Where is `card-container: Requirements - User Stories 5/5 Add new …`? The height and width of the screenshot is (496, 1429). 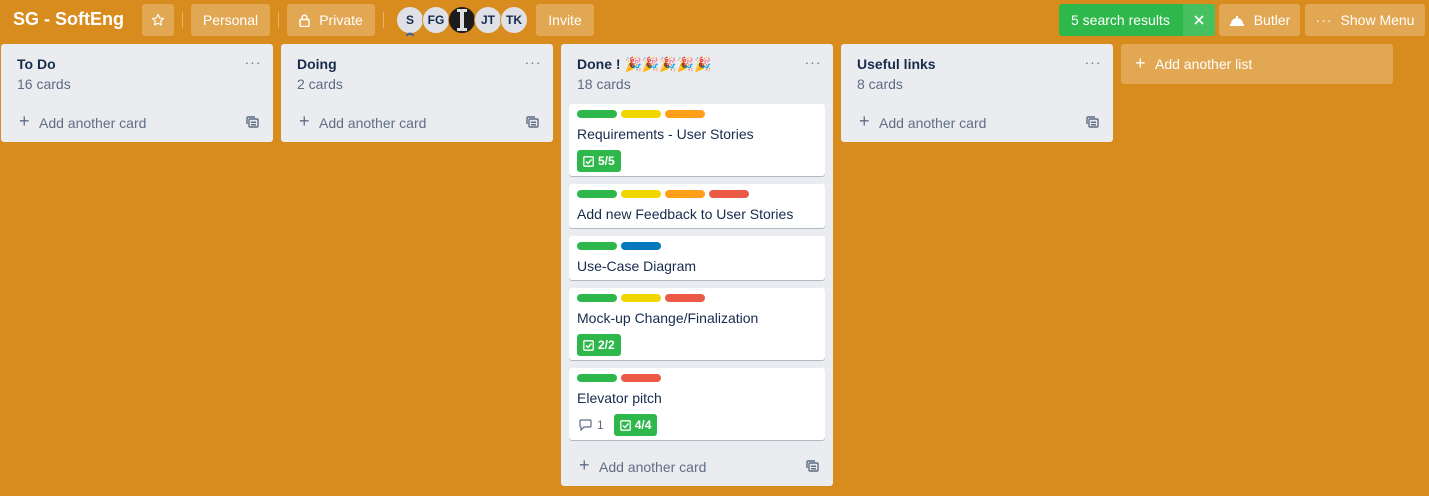 card-container: Requirements - User Stories 5/5 Add new … is located at coordinates (697, 272).